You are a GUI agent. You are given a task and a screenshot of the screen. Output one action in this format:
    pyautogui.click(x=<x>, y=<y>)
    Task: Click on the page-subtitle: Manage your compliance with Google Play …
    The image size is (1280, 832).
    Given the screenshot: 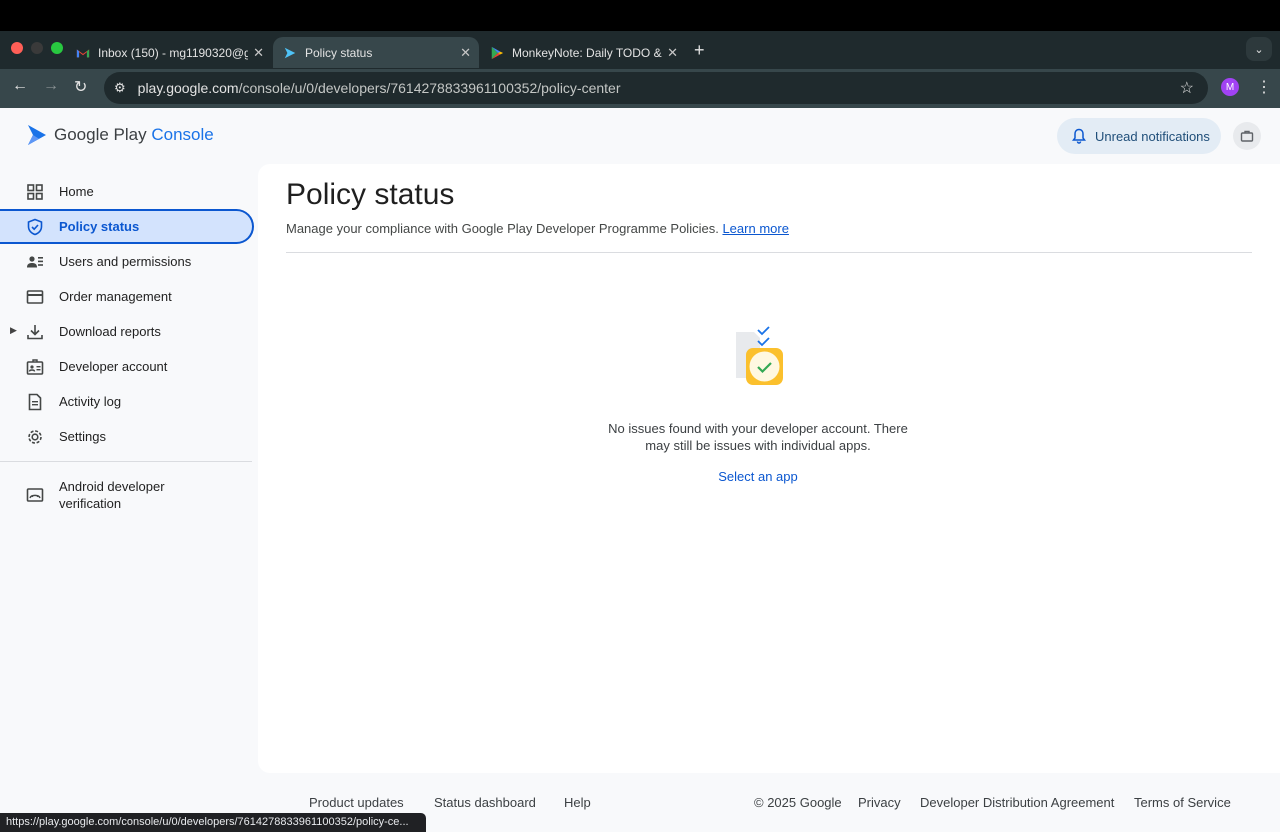 What is the action you would take?
    pyautogui.click(x=537, y=228)
    